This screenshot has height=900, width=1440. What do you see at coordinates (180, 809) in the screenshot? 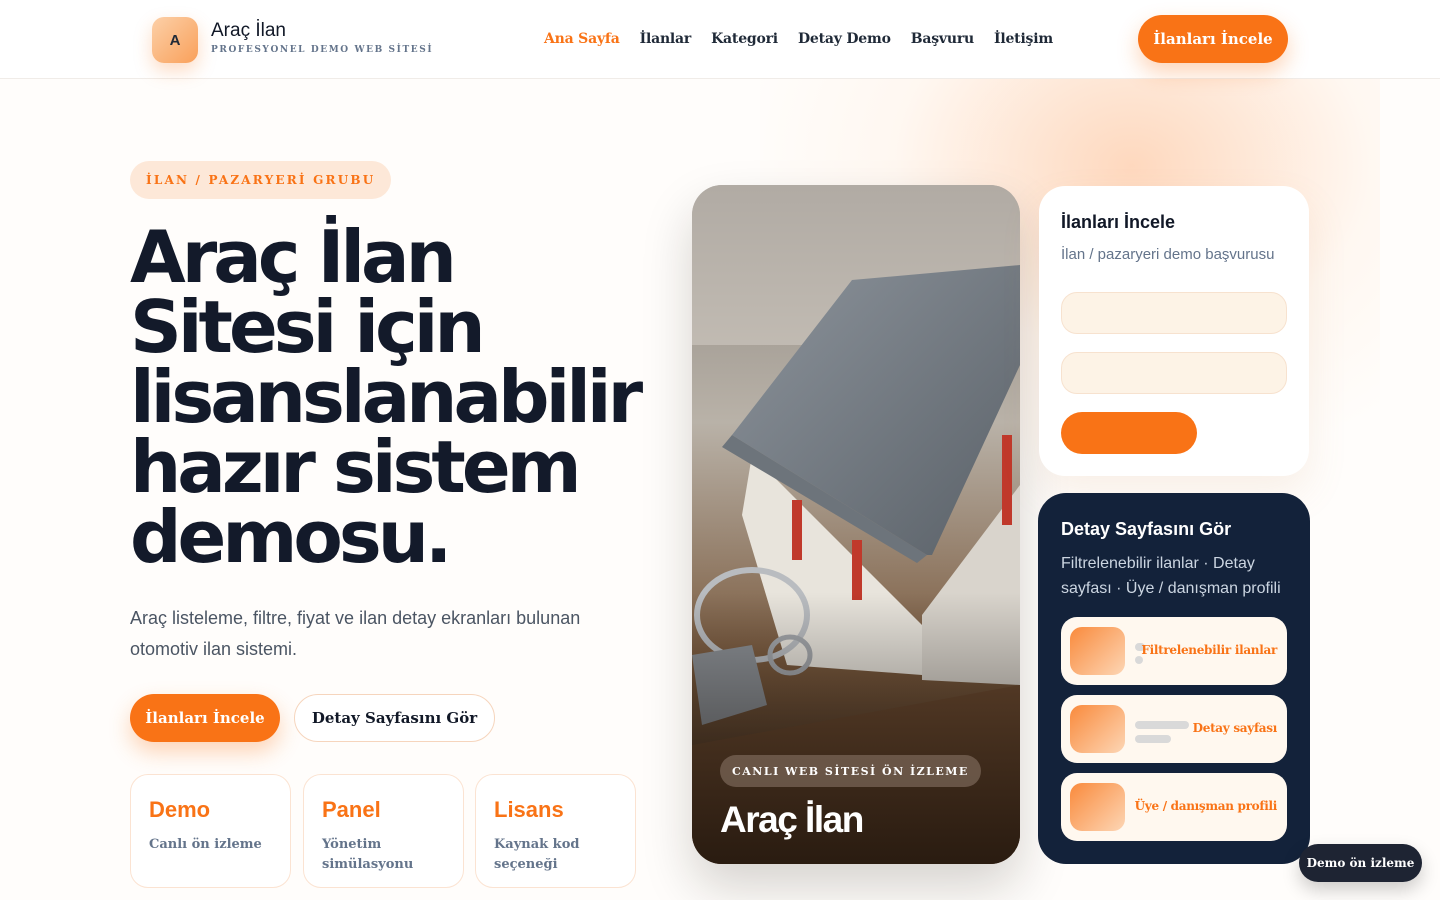
I see `stat-title: Demo` at bounding box center [180, 809].